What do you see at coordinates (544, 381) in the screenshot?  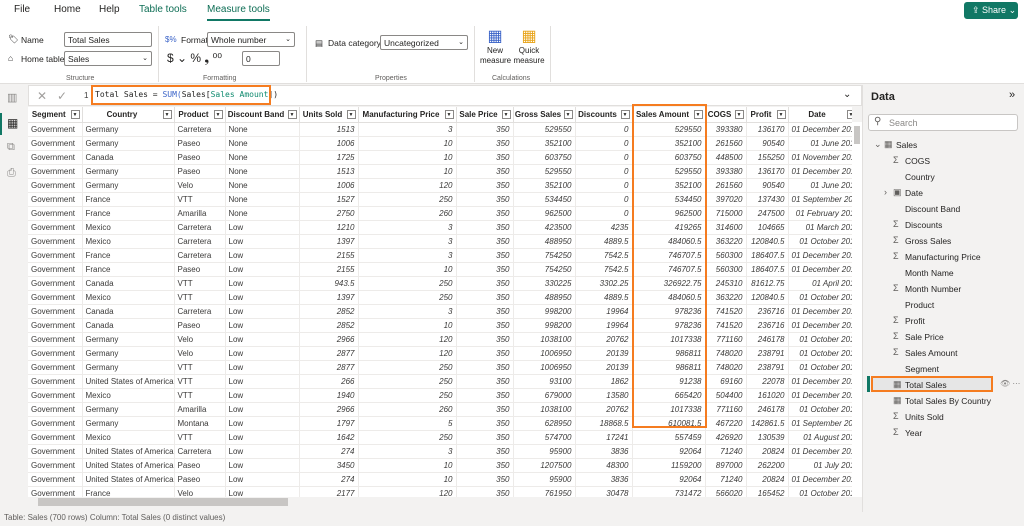 I see `table-cell: 93100` at bounding box center [544, 381].